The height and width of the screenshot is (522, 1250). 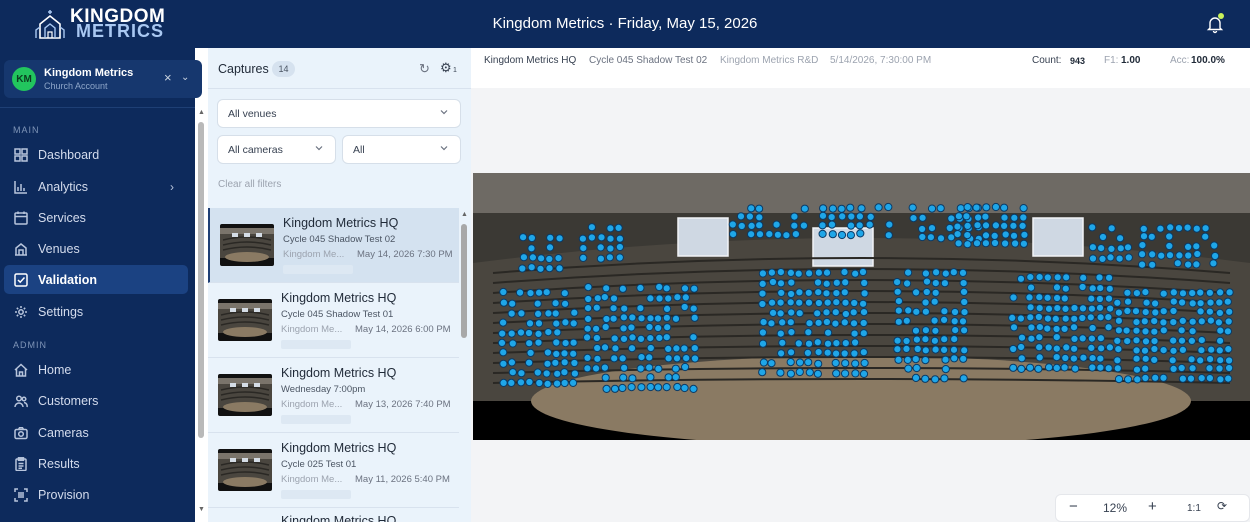 I want to click on f1-value: 1.00, so click(x=1131, y=60).